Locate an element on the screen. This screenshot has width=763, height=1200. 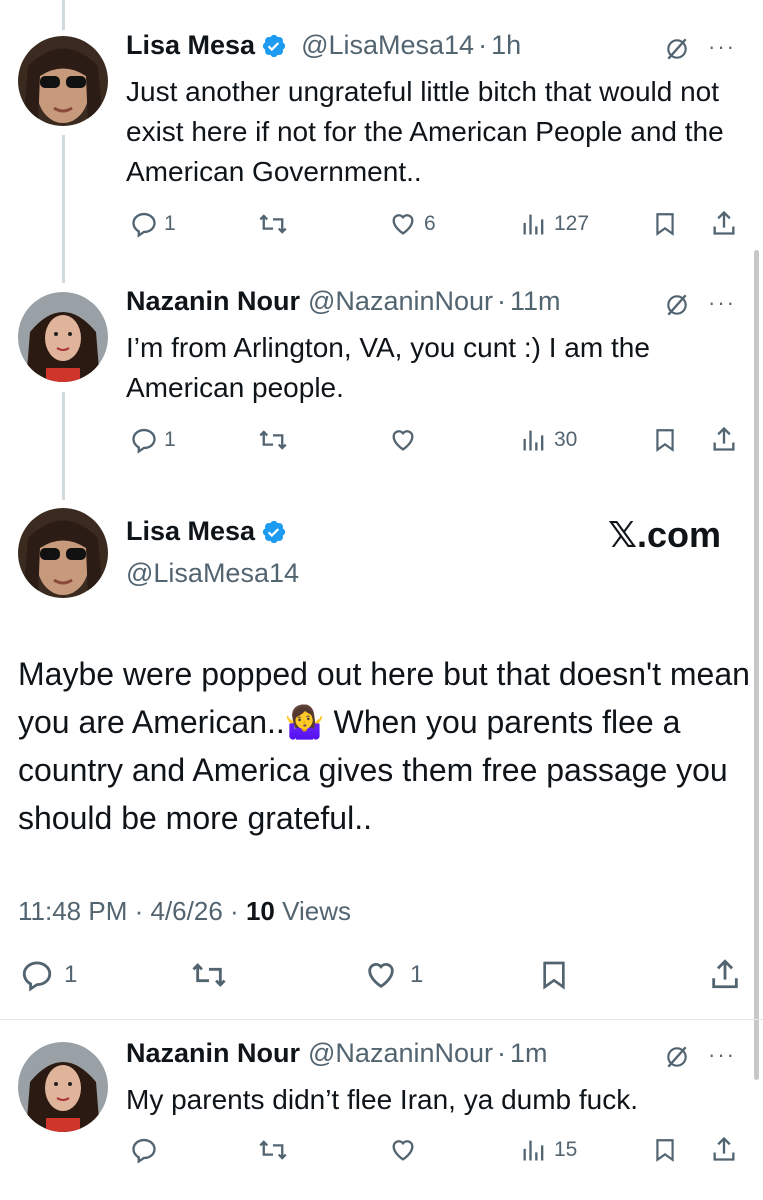
views-button: 30 is located at coordinates (548, 440).